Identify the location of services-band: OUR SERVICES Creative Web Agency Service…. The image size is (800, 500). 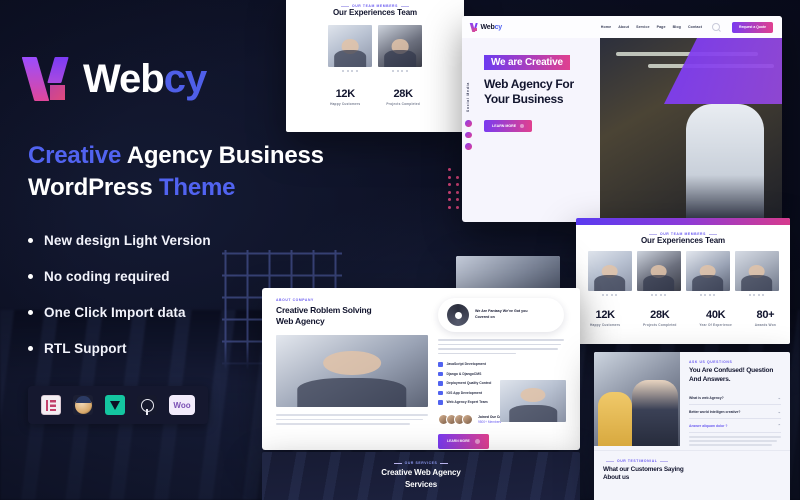
(421, 476).